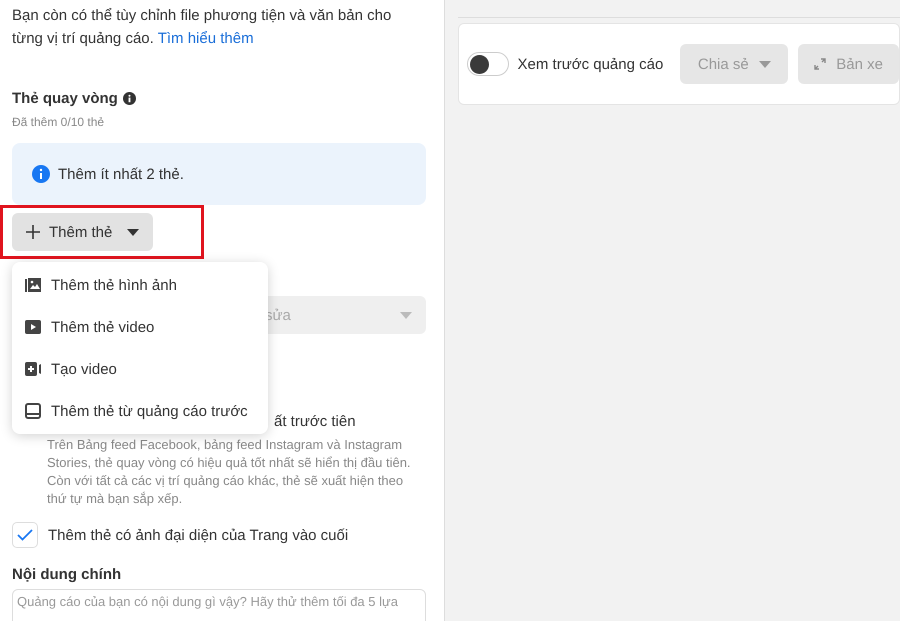  I want to click on image-icon, so click(33, 285).